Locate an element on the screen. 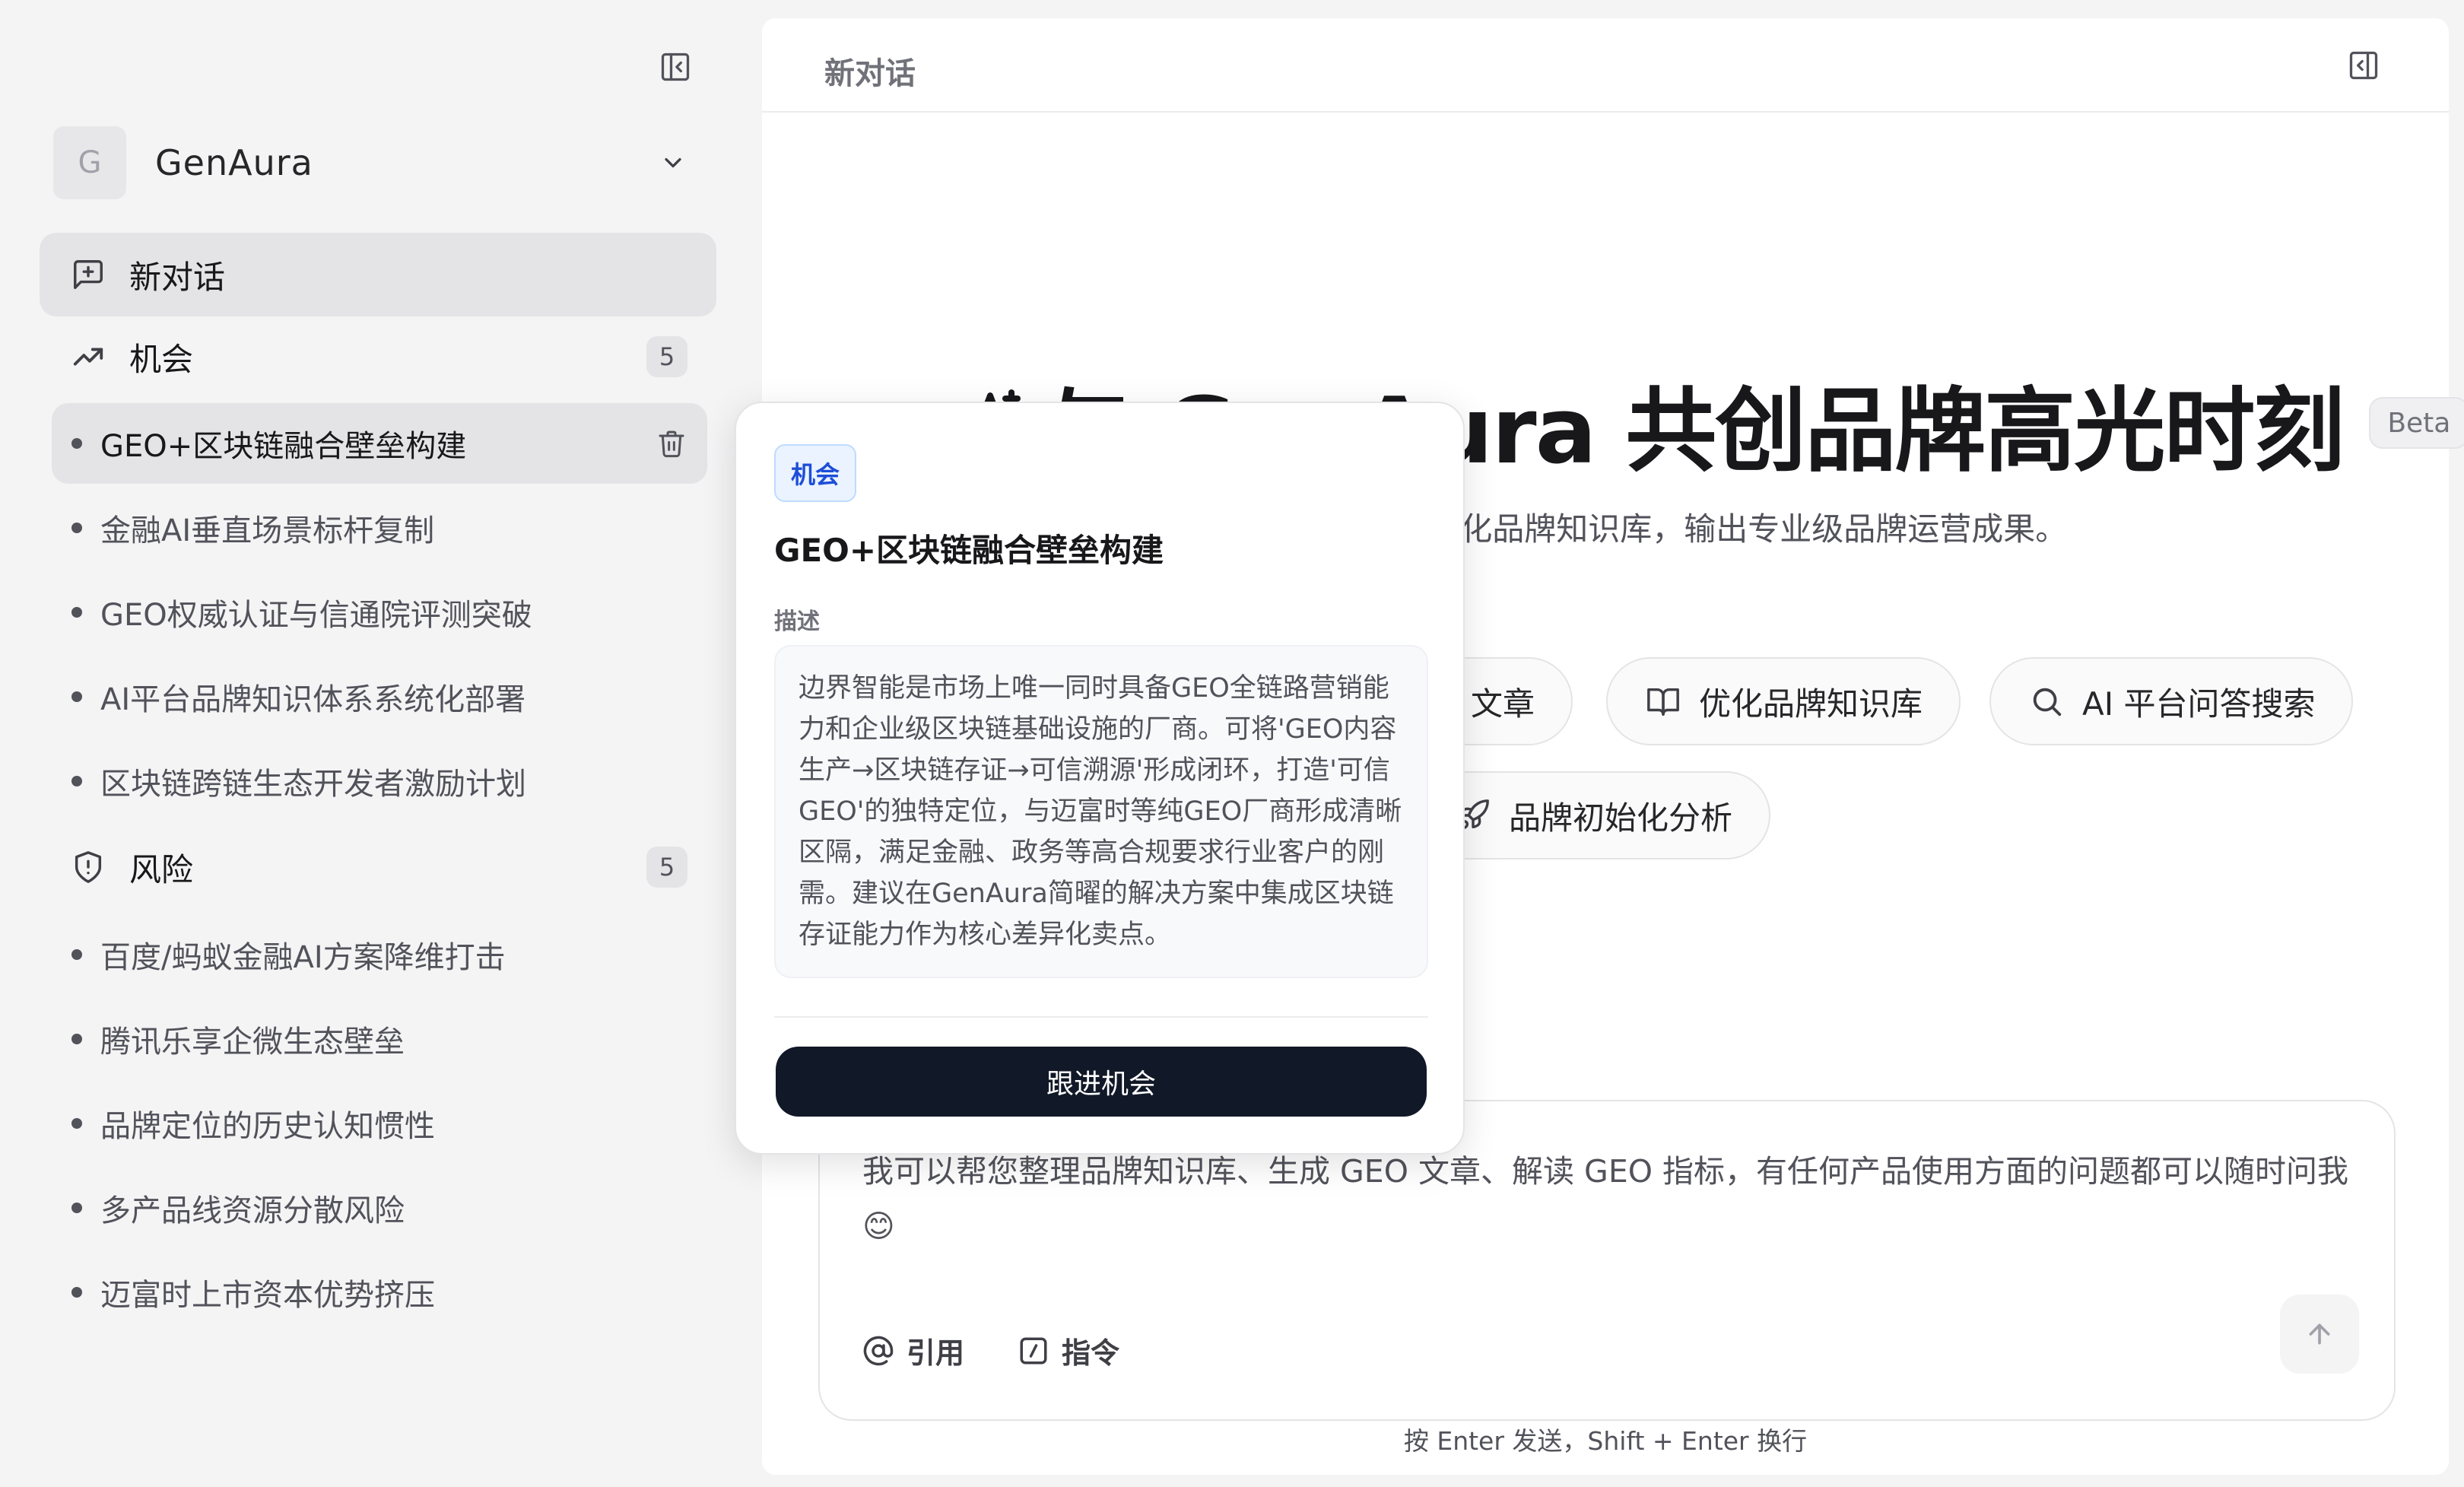 The width and height of the screenshot is (2464, 1487). quick-action-brand-analysis: 品牌初始化分析 is located at coordinates (1593, 815).